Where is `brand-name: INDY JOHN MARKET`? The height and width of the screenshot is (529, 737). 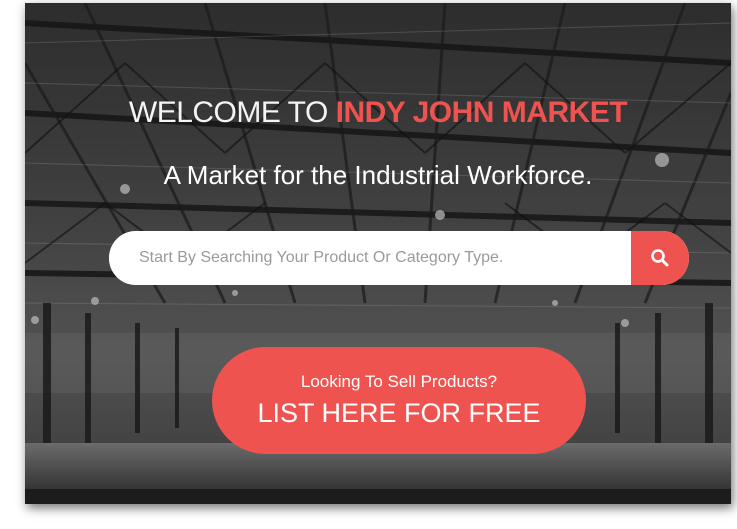
brand-name: INDY JOHN MARKET is located at coordinates (481, 112).